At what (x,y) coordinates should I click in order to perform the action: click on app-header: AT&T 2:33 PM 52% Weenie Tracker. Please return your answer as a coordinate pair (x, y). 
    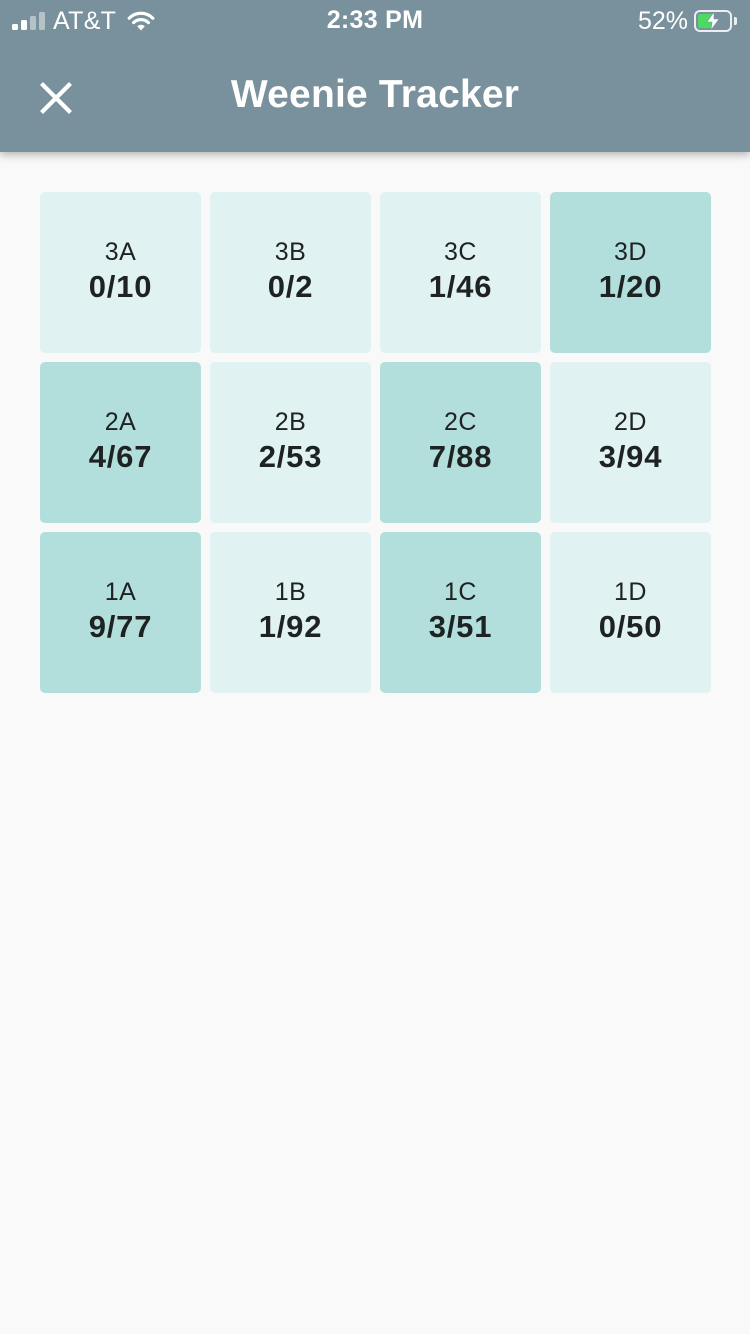
    Looking at the image, I should click on (375, 76).